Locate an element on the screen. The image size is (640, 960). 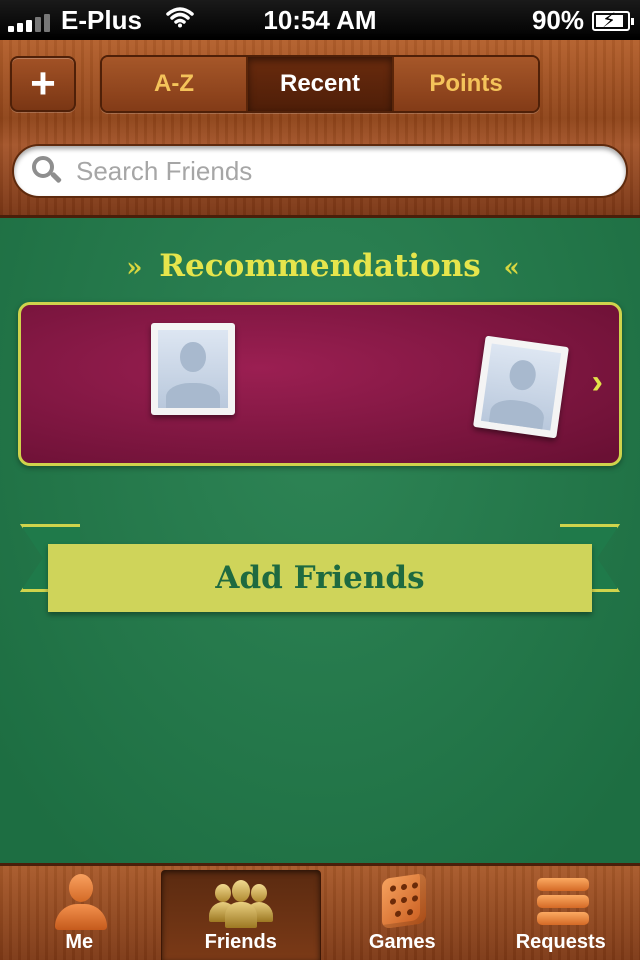
chevron-right-icon: › is located at coordinates (597, 382).